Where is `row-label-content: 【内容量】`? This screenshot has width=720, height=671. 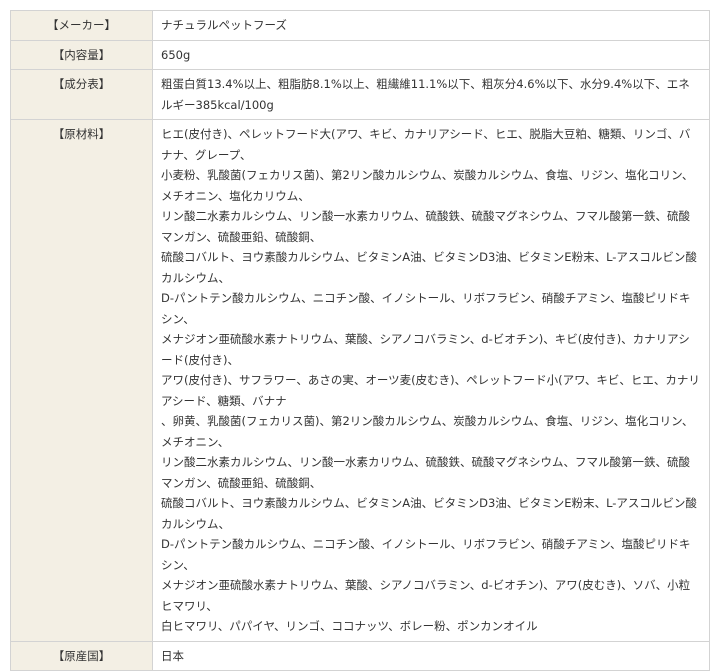 row-label-content: 【内容量】 is located at coordinates (81, 54).